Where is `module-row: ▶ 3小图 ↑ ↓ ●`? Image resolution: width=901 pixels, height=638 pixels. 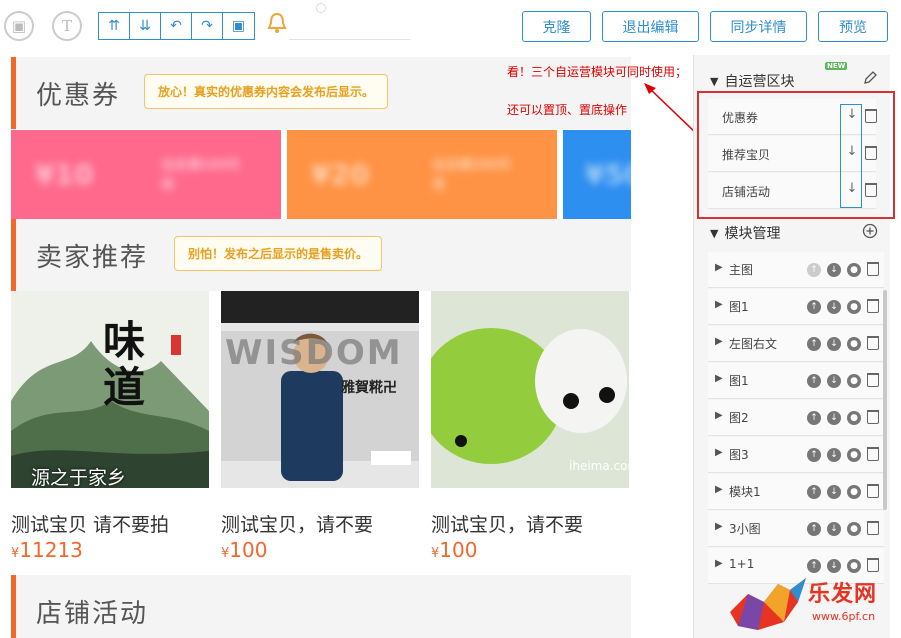 module-row: ▶ 3小图 ↑ ↓ ● is located at coordinates (796, 529).